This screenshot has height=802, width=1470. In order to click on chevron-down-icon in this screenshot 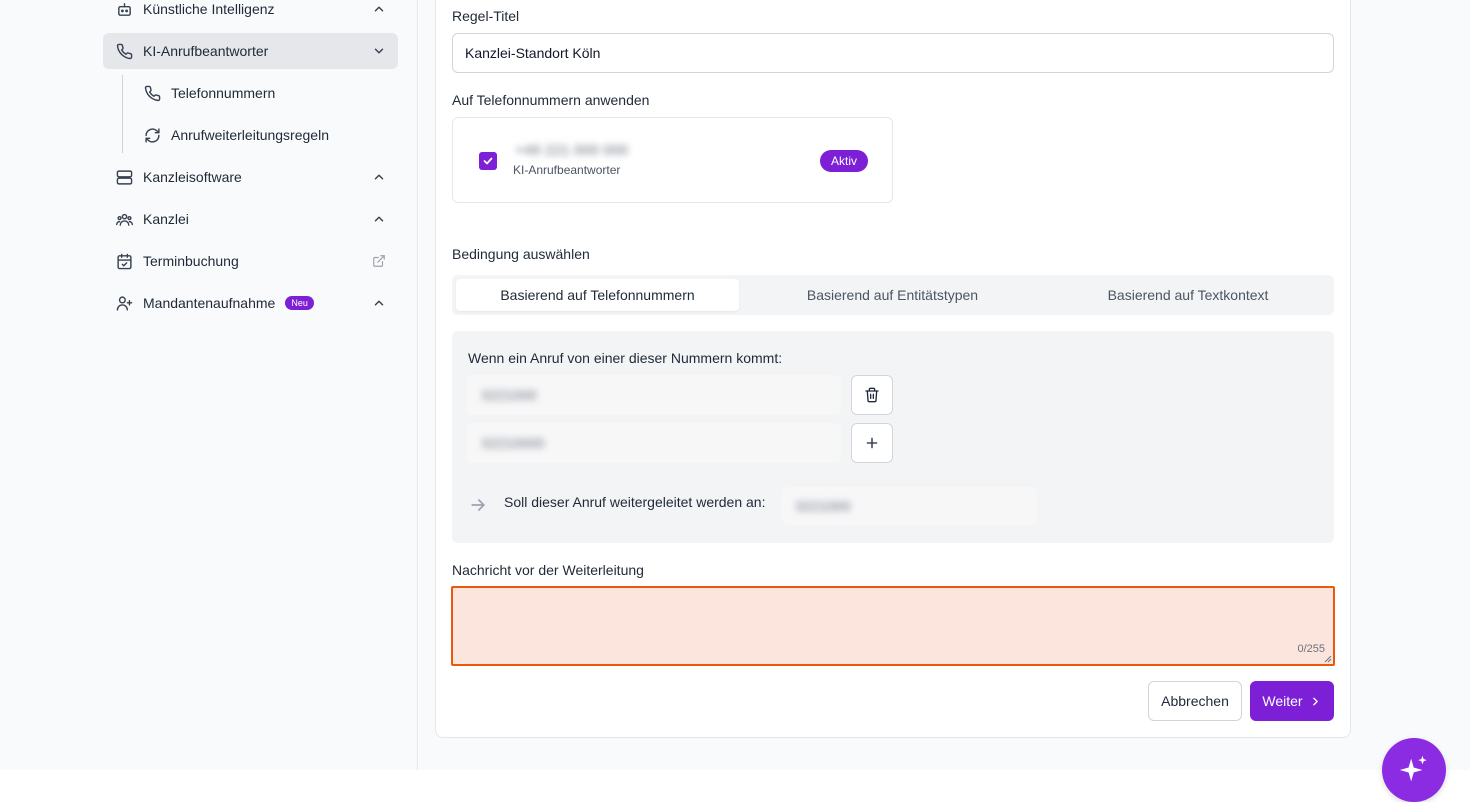, I will do `click(379, 51)`.